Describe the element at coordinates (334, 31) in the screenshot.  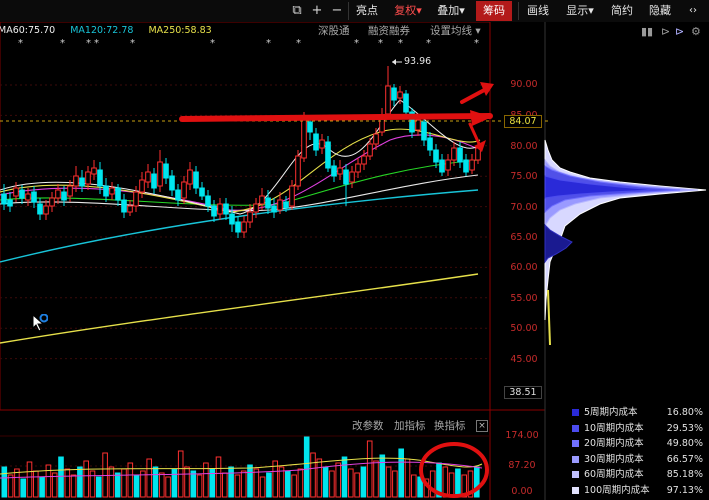
I see `stock-connect-link: 深股通` at that location.